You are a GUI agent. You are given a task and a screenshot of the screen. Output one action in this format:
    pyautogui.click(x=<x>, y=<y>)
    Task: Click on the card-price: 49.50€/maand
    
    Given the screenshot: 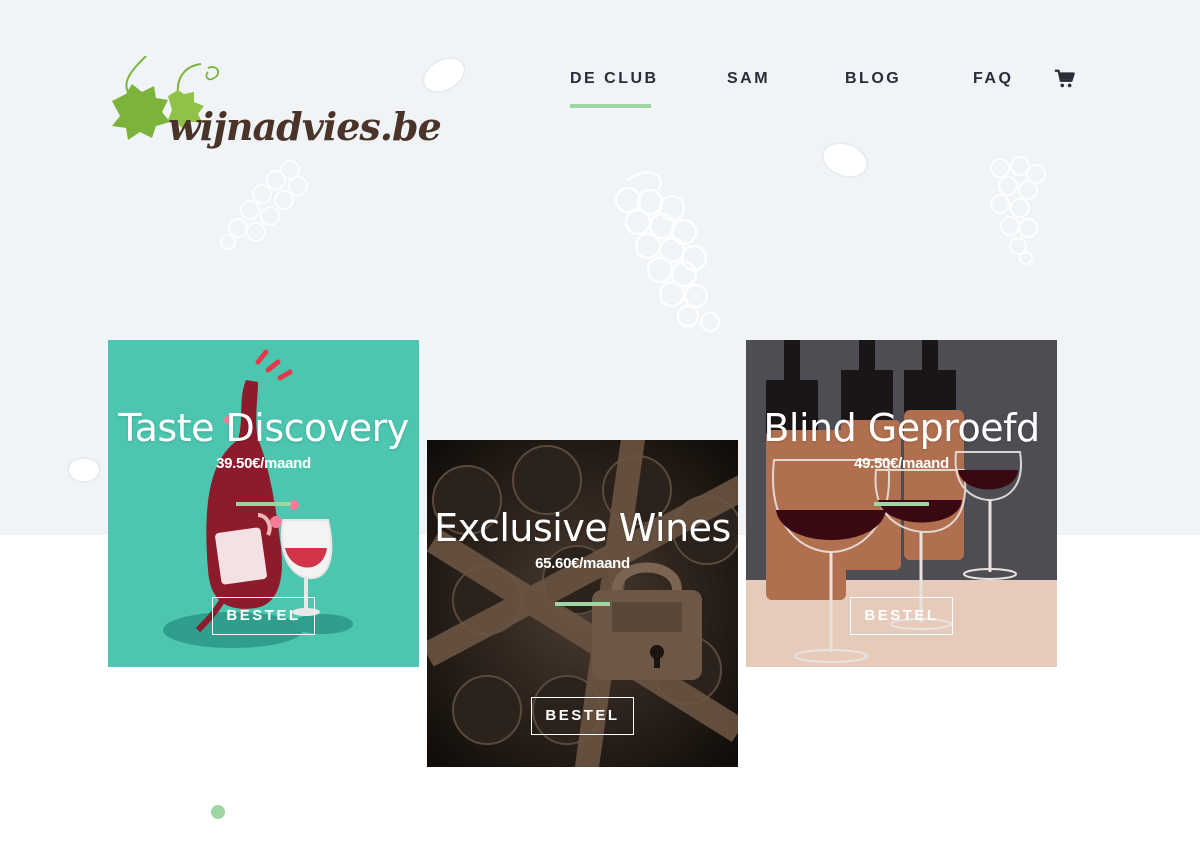 What is the action you would take?
    pyautogui.click(x=901, y=463)
    